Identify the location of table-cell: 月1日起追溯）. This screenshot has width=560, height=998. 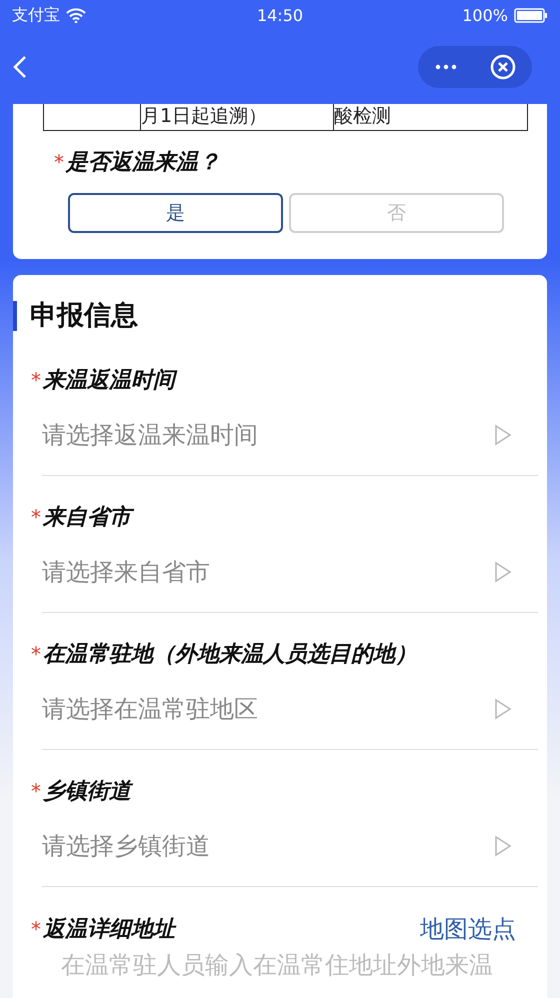
(237, 117).